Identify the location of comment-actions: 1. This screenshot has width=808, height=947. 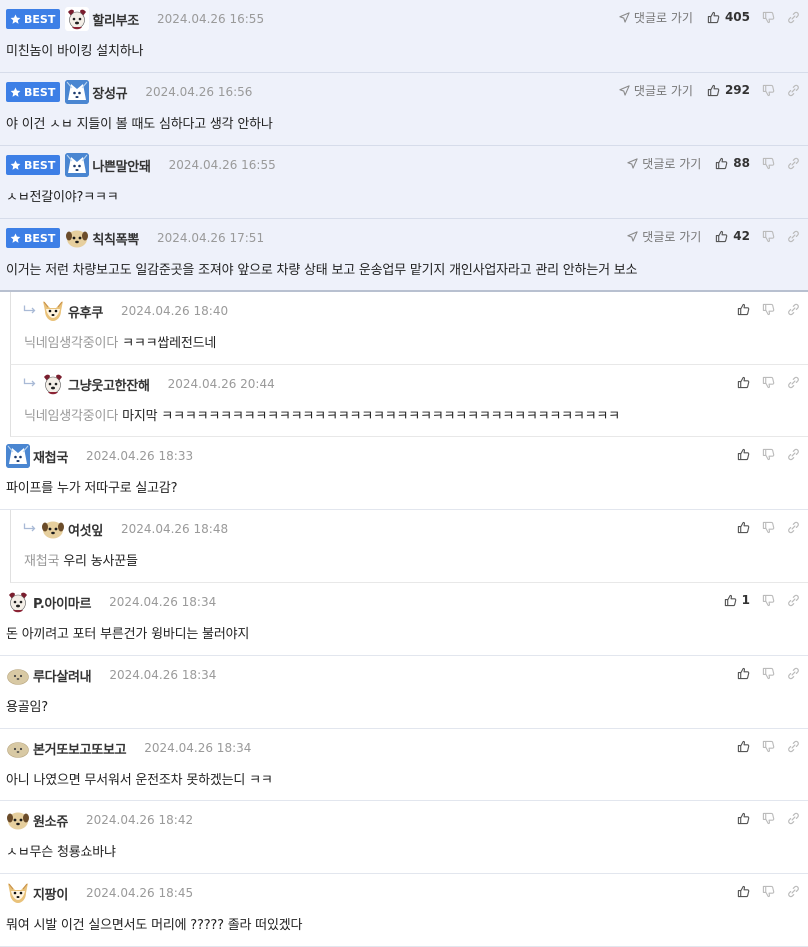
(762, 600).